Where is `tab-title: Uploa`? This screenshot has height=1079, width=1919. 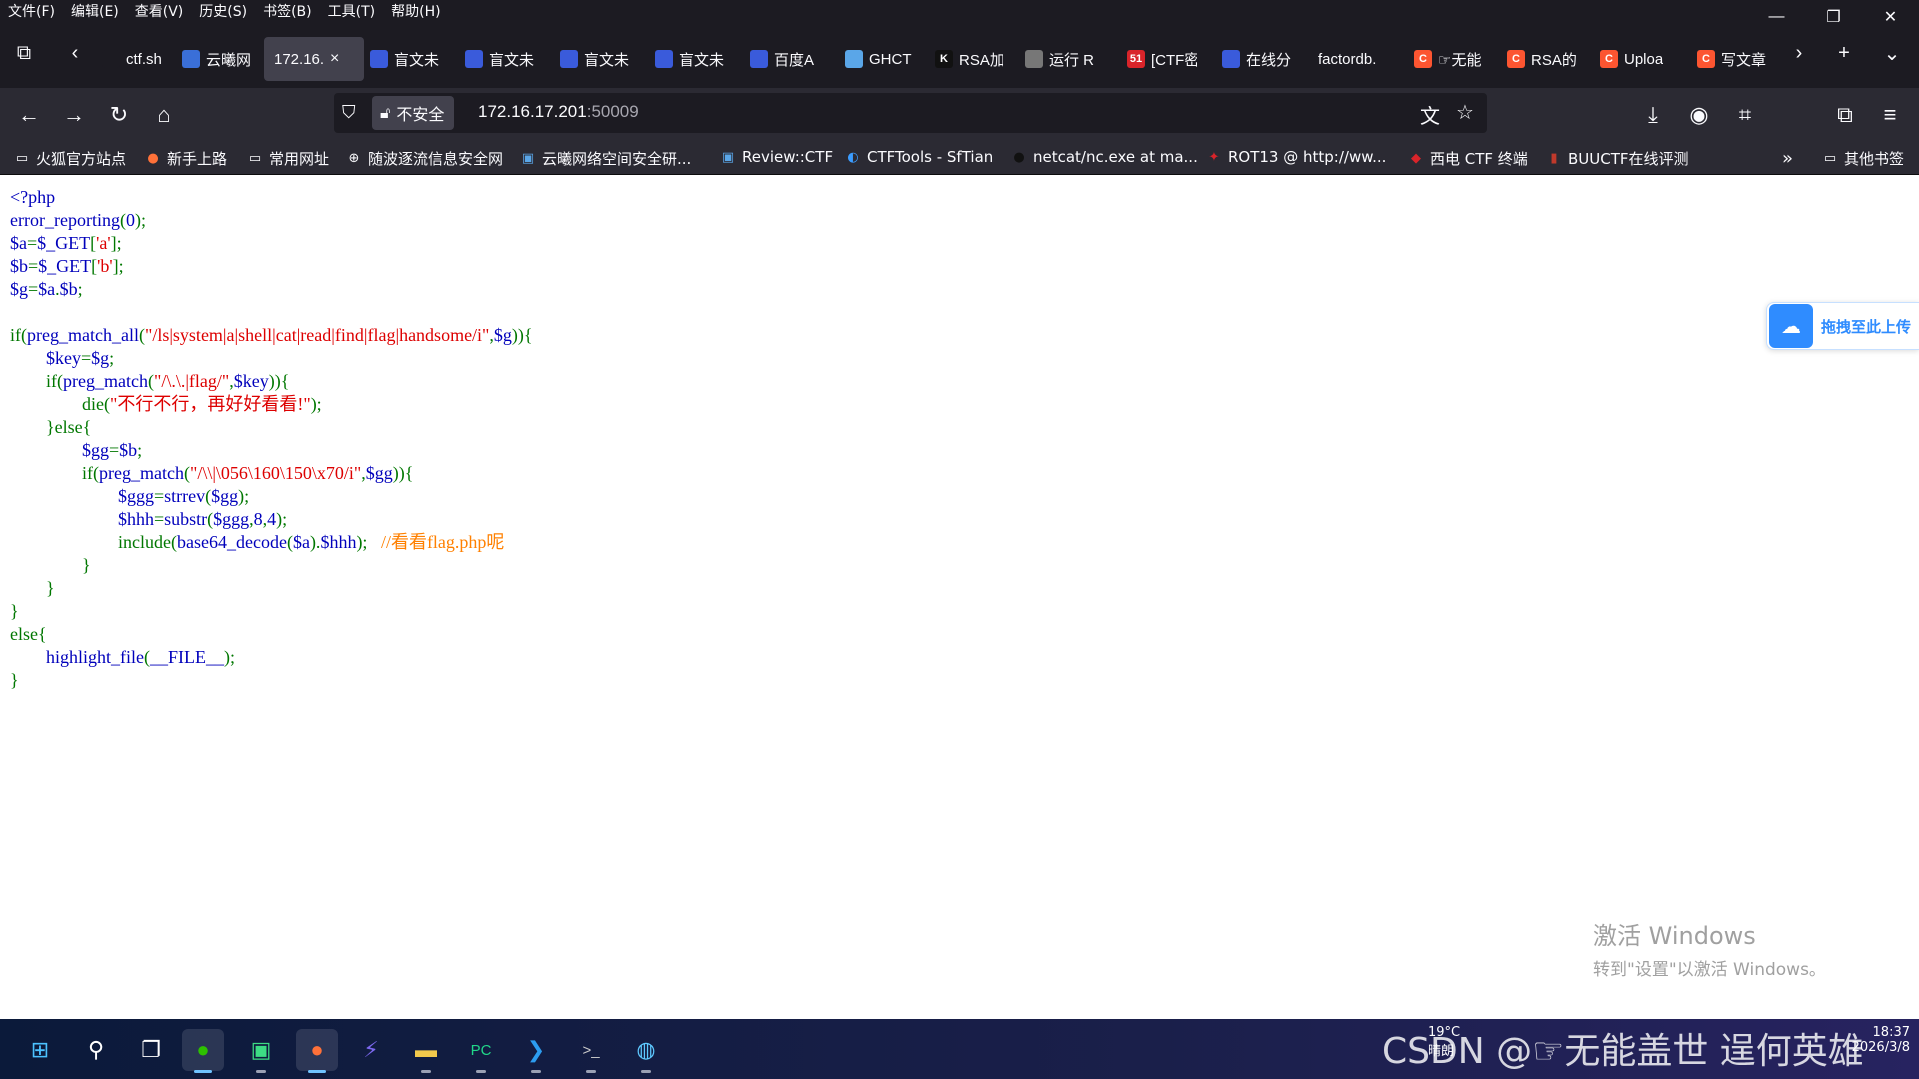 tab-title: Uploa is located at coordinates (1644, 59).